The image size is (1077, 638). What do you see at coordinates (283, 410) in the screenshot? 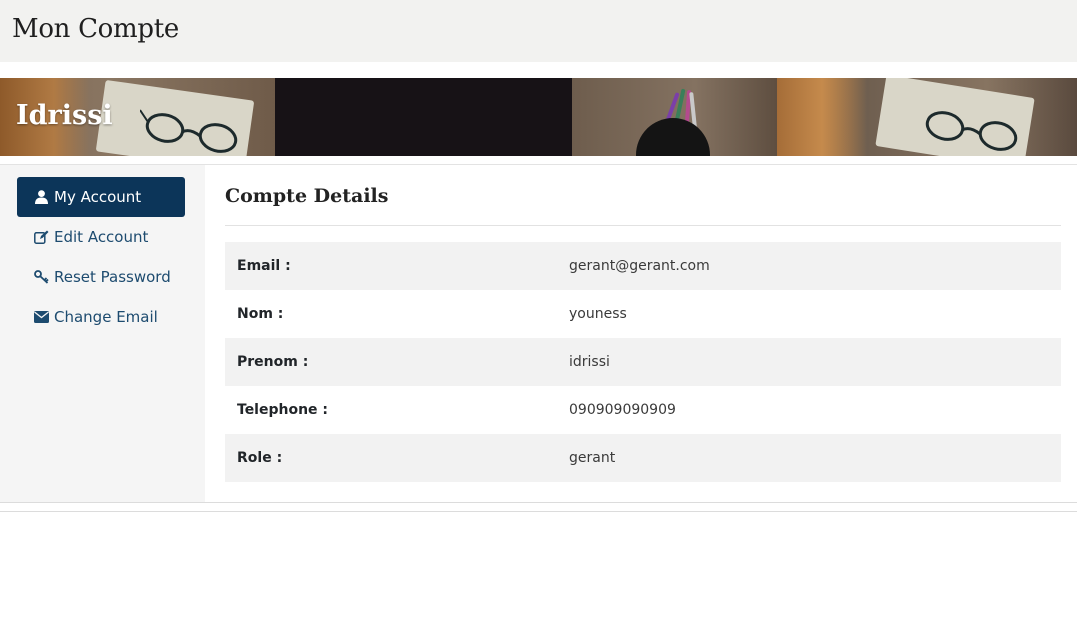
I see `detail-key: Telephone :` at bounding box center [283, 410].